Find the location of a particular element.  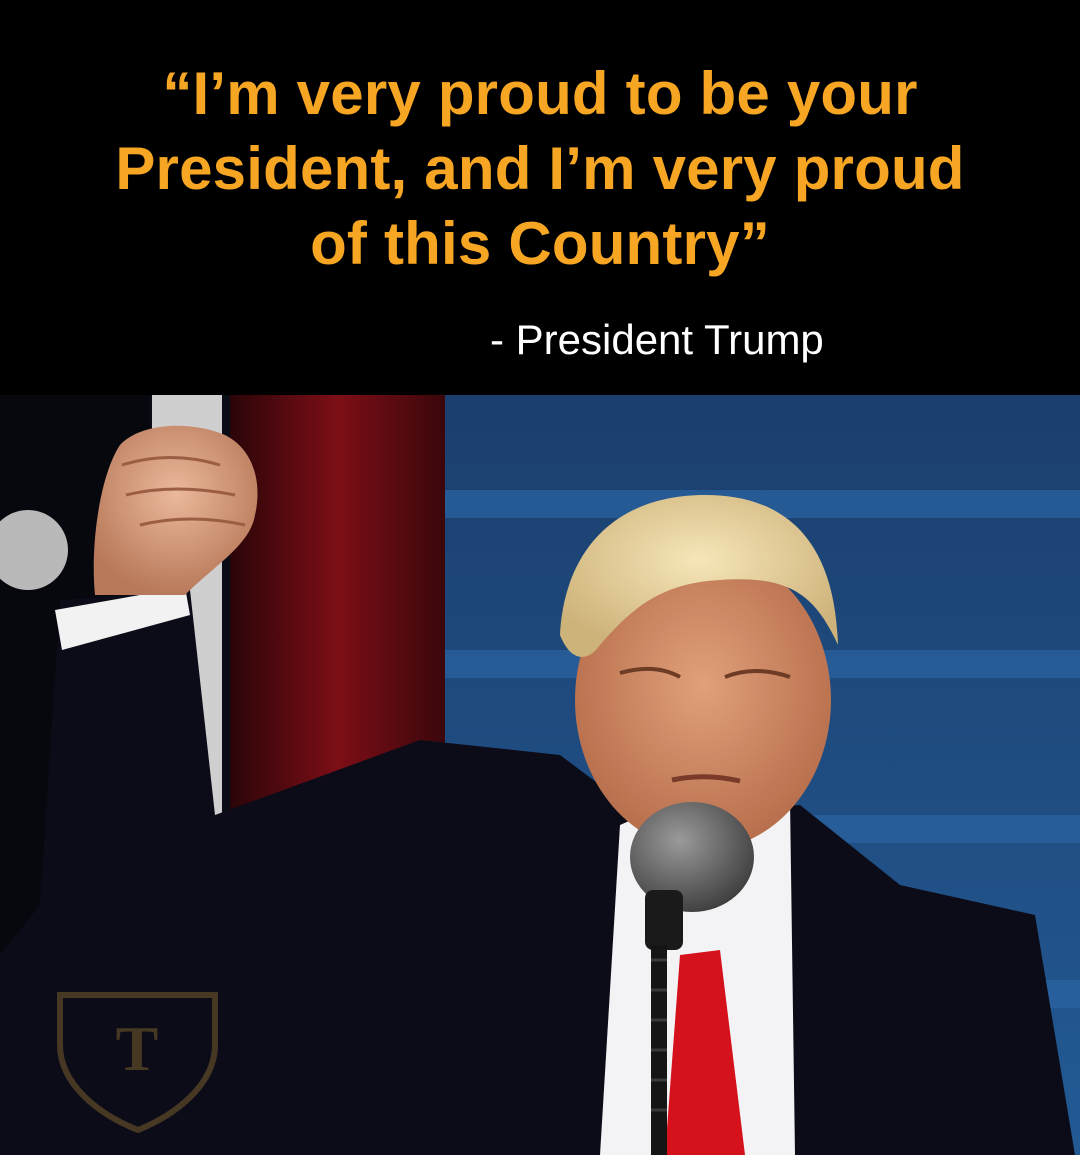

quote-attribution: - President Trump is located at coordinates (657, 339).